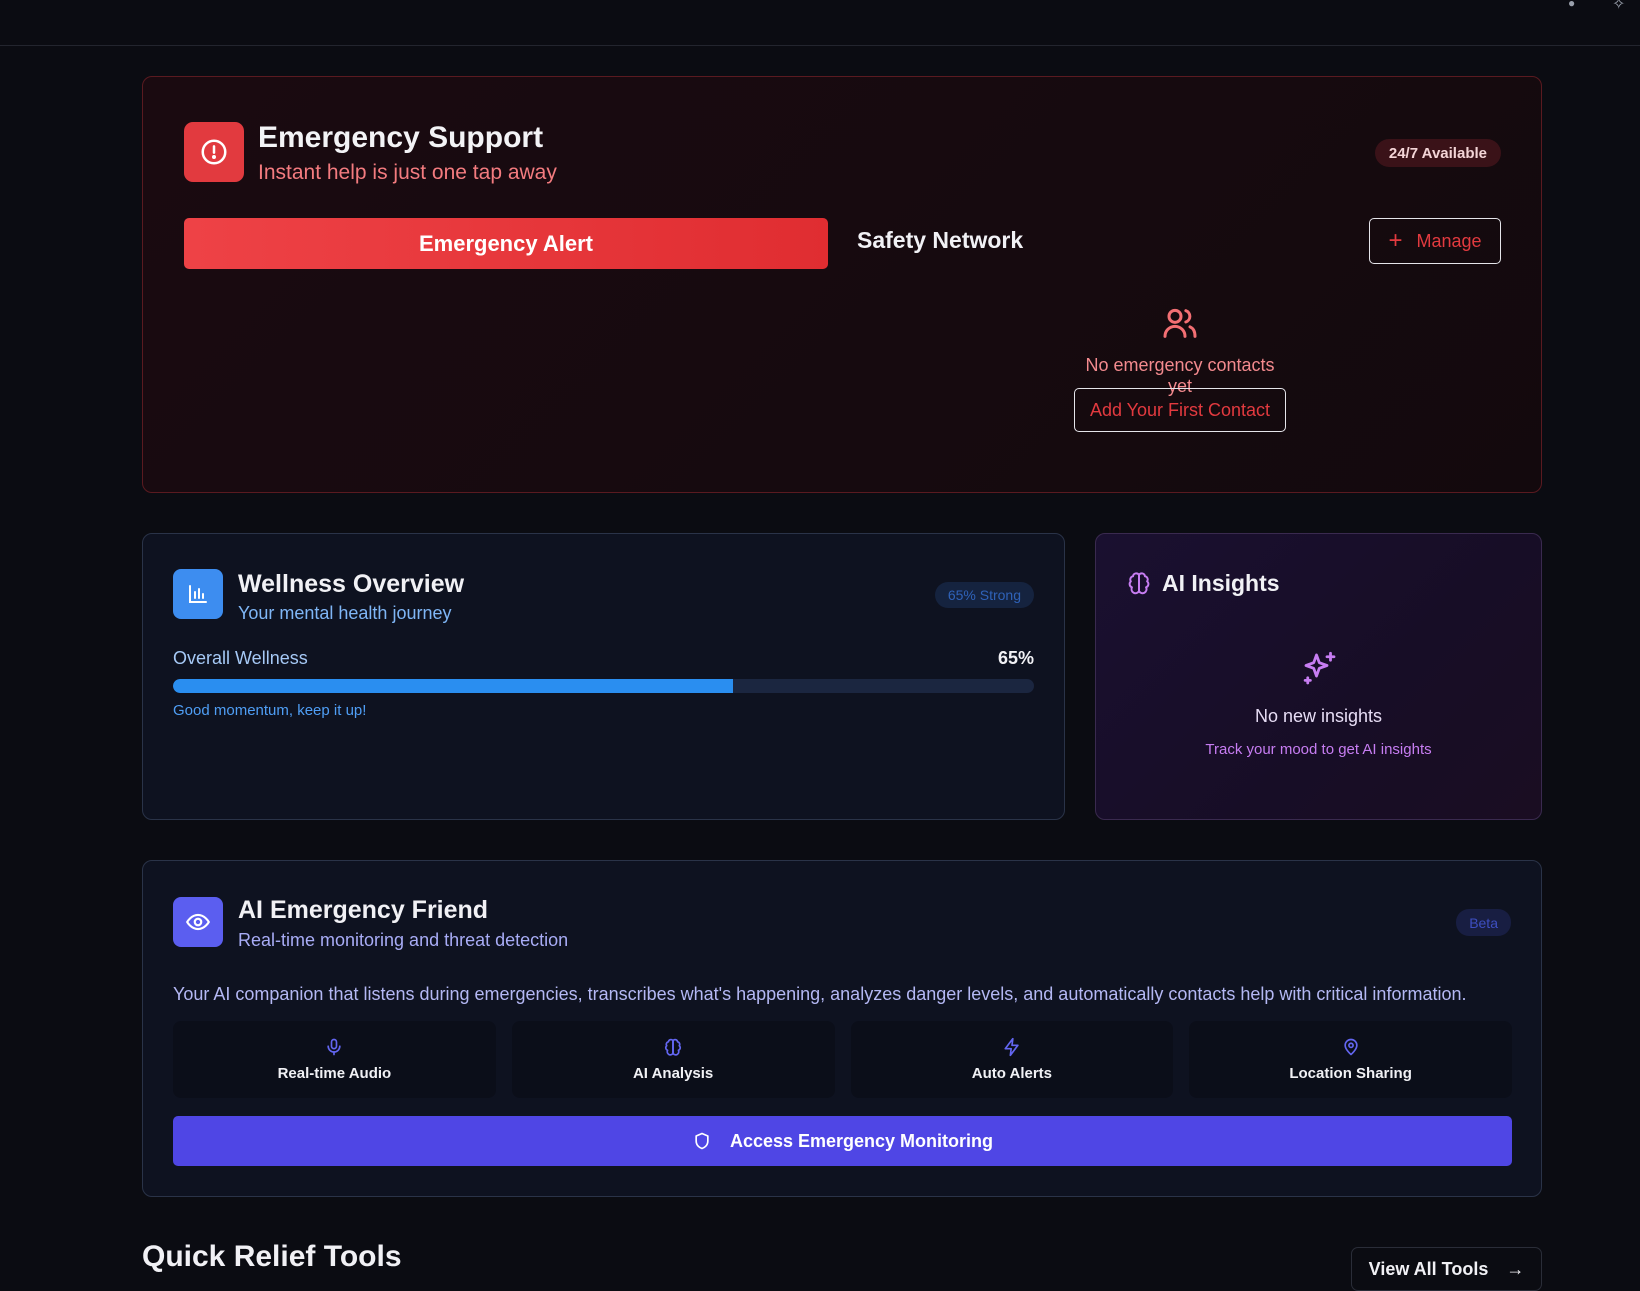 The width and height of the screenshot is (1640, 1291). I want to click on feature-label: AI Analysis, so click(673, 1073).